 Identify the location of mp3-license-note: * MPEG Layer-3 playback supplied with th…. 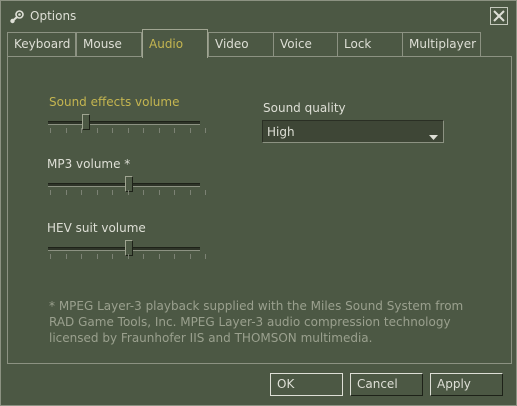
(256, 322).